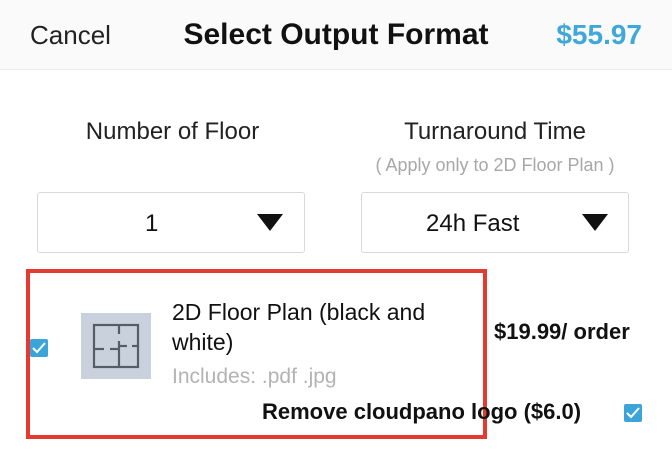  I want to click on total-price: $55.97, so click(599, 34).